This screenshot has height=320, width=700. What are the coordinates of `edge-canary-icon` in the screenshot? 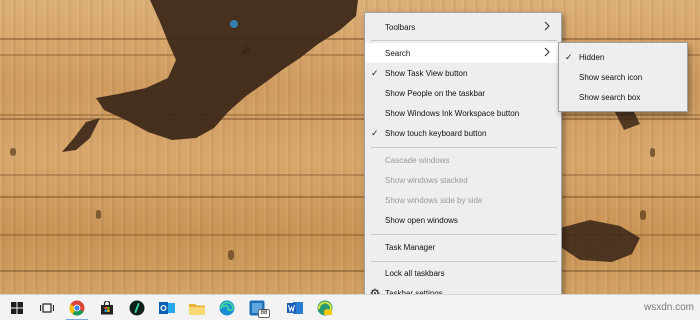 It's located at (325, 308).